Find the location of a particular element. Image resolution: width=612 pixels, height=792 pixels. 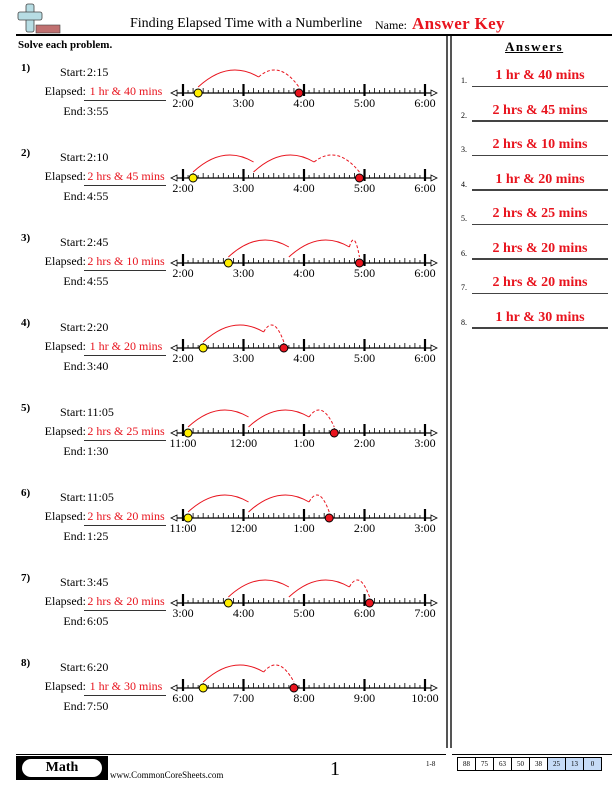

answer-text: 1 hr & 30 mins is located at coordinates (540, 317).